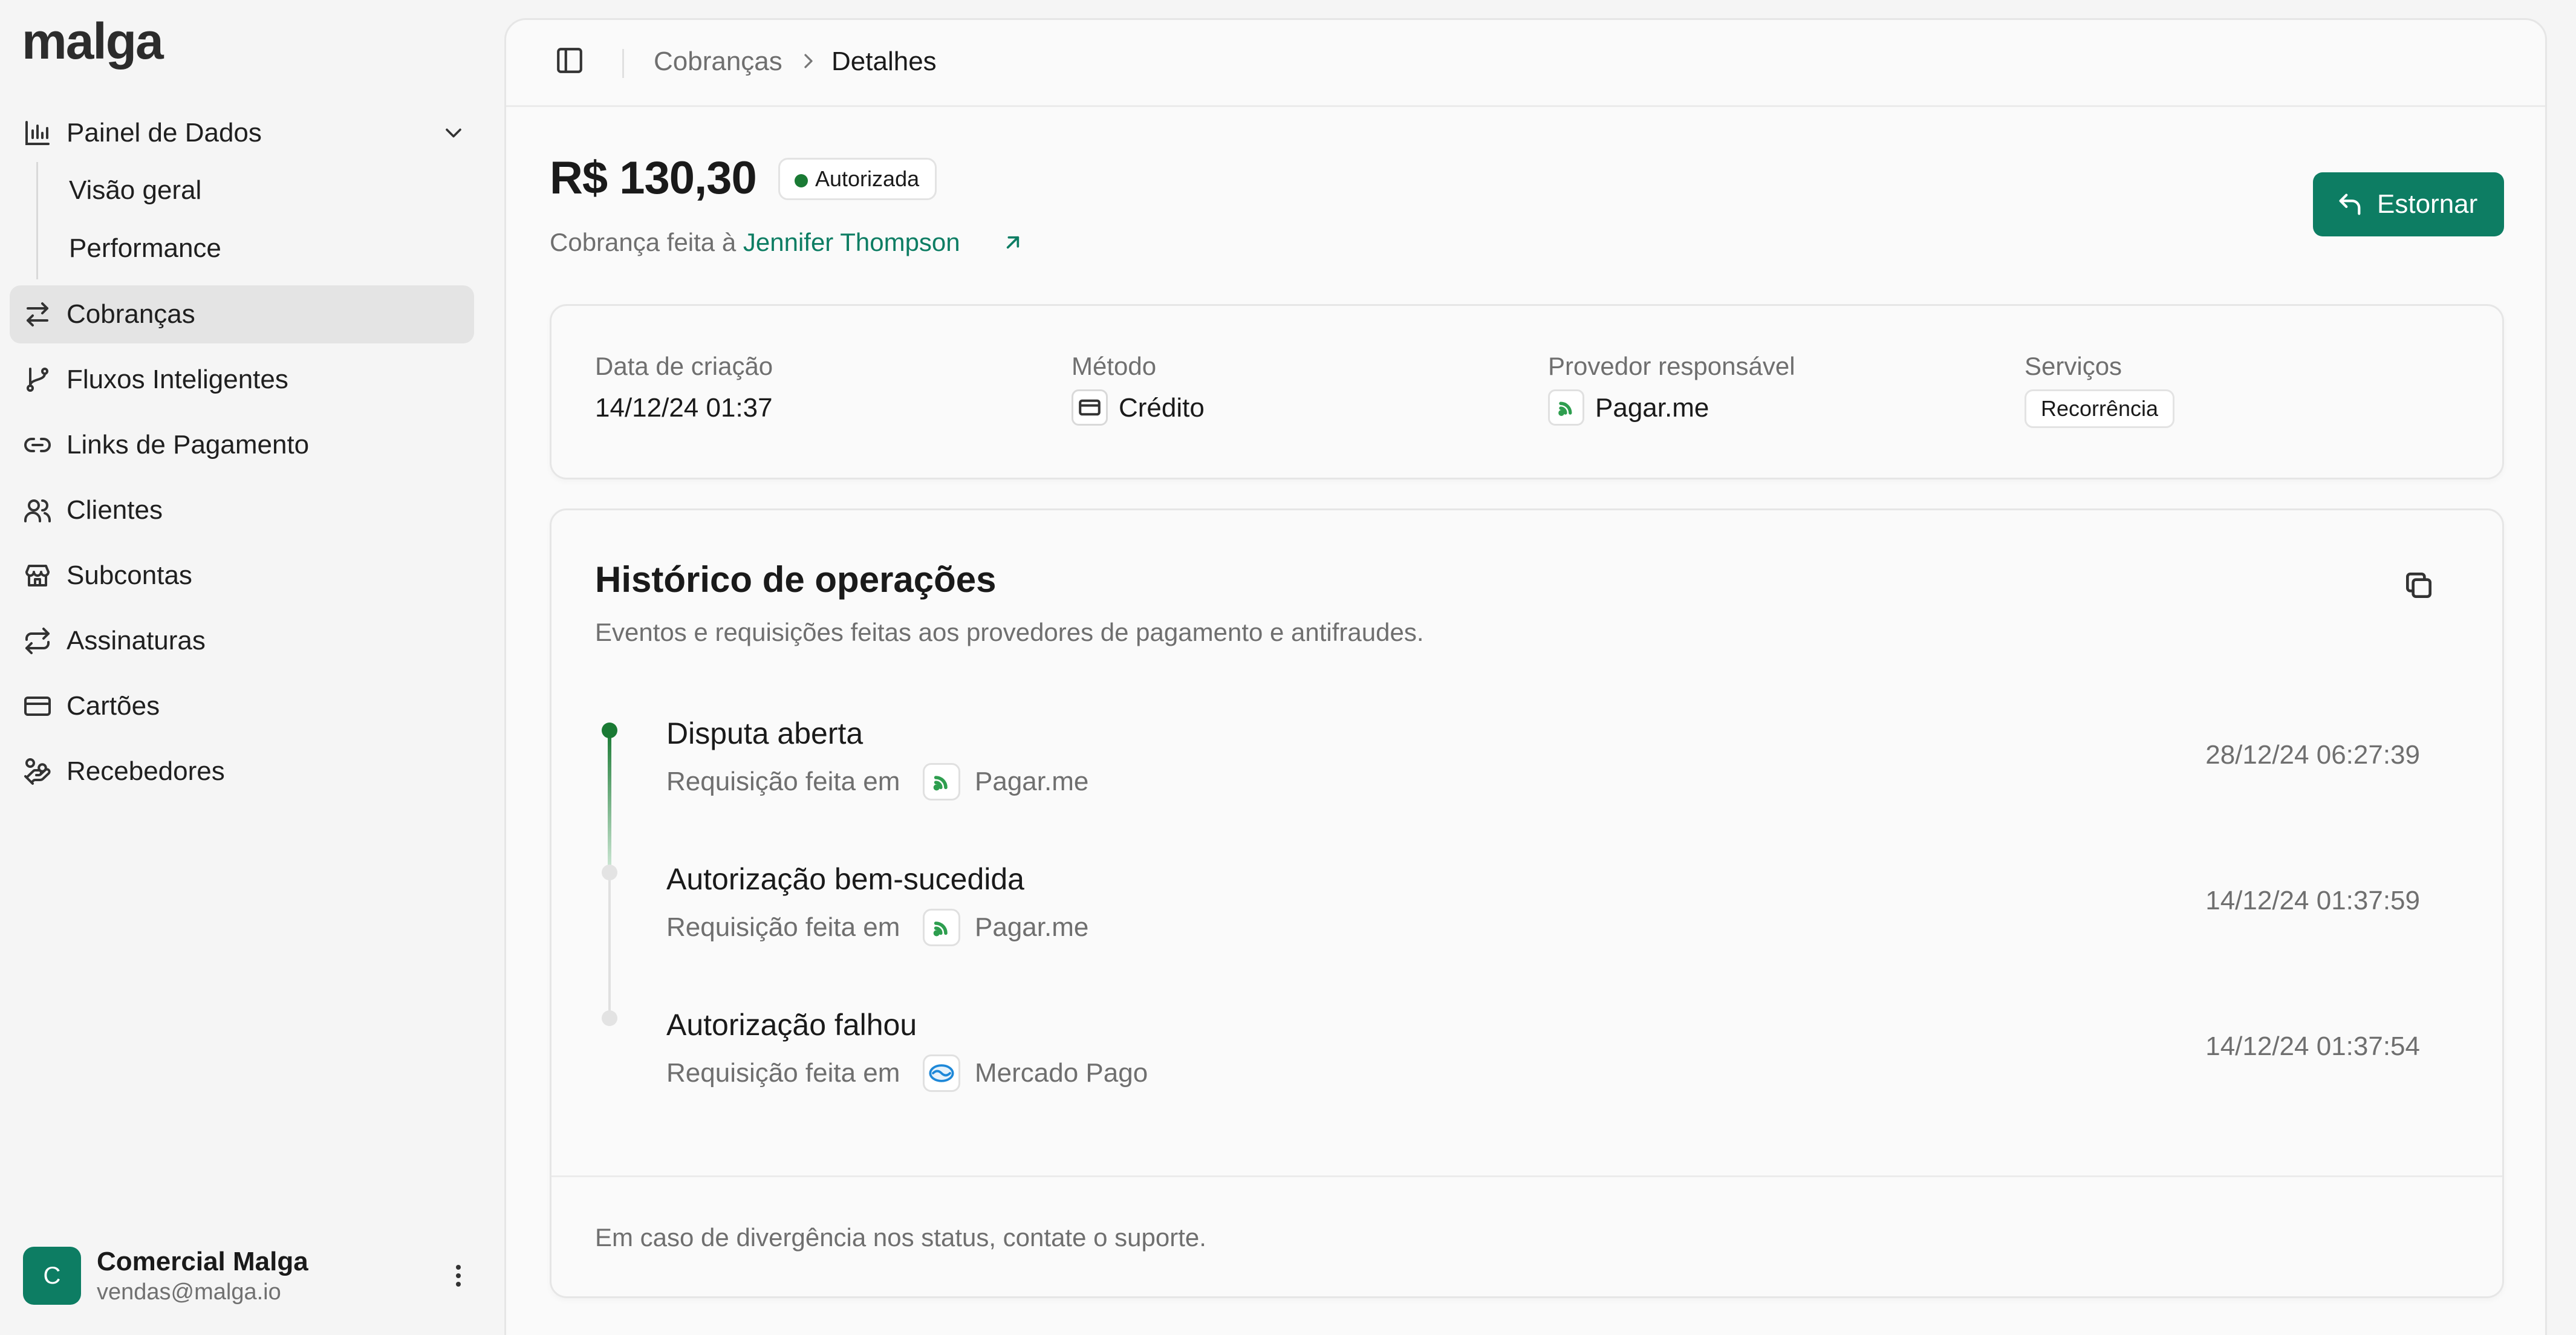  What do you see at coordinates (654, 178) in the screenshot?
I see `charge-amount: R$ 130,30` at bounding box center [654, 178].